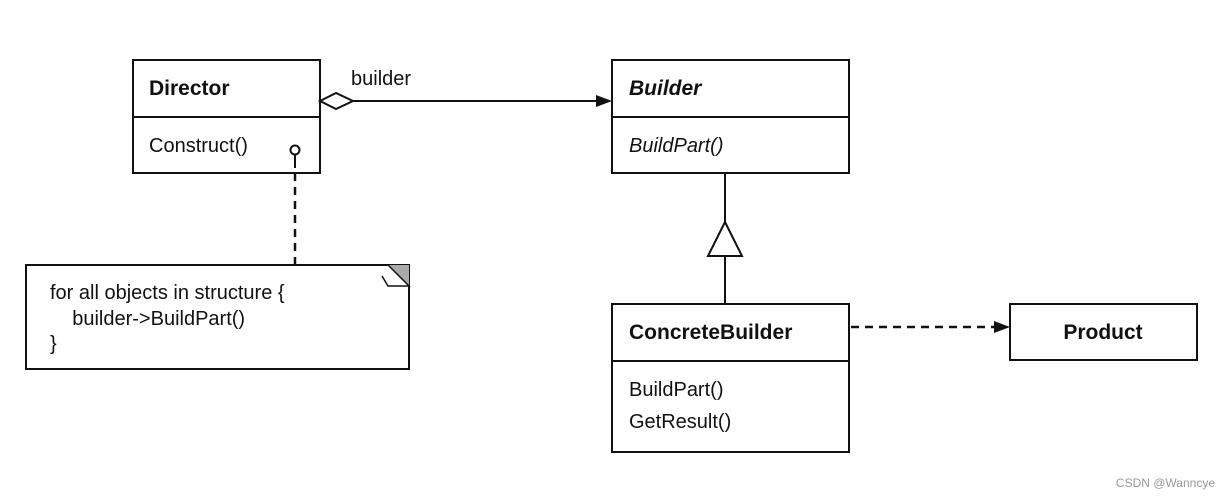  I want to click on director-name: Director, so click(189, 88).